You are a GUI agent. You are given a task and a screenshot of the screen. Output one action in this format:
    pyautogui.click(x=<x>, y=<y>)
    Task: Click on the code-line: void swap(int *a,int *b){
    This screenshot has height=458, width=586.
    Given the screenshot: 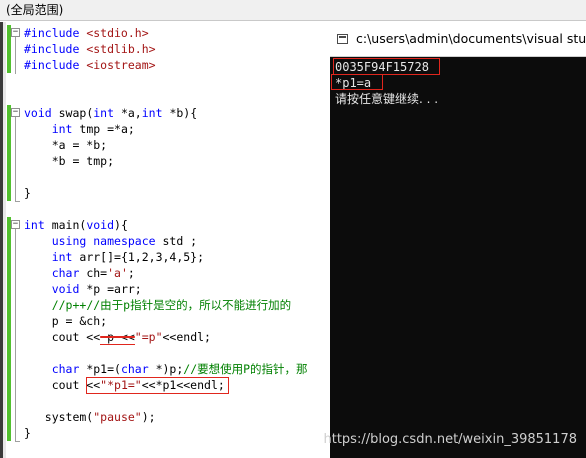 What is the action you would take?
    pyautogui.click(x=110, y=113)
    